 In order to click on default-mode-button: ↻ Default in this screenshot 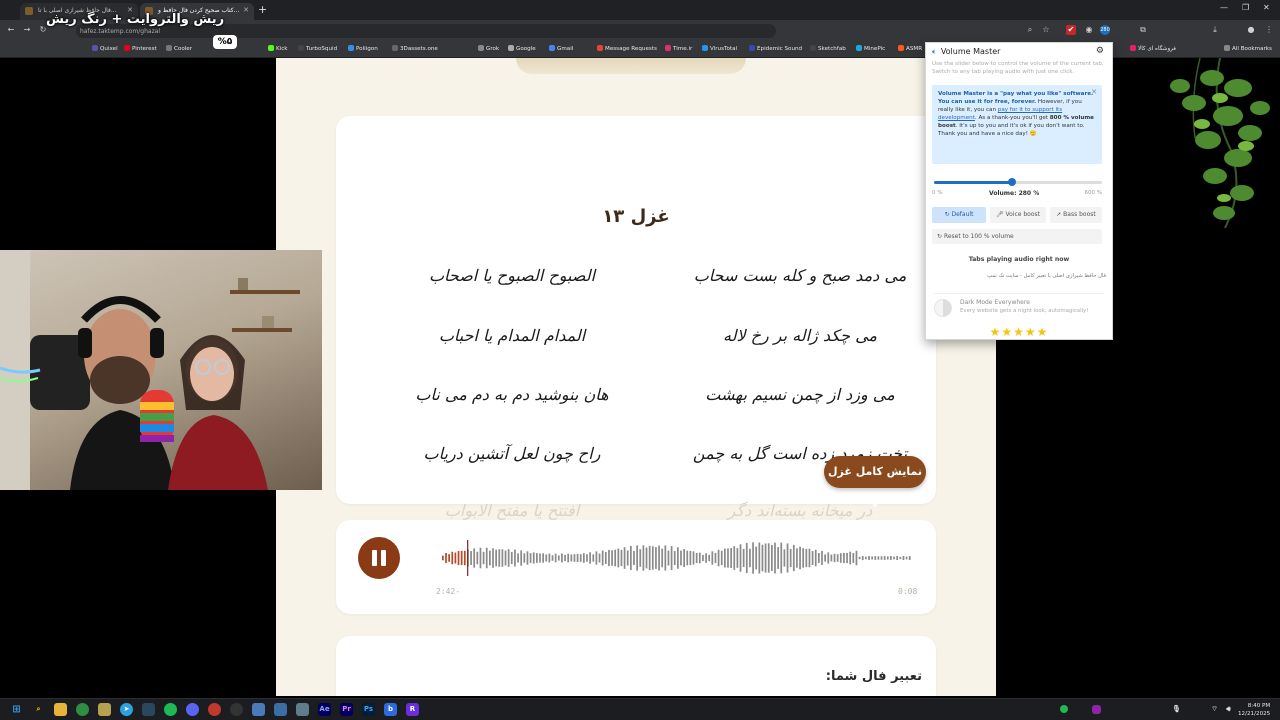, I will do `click(959, 215)`.